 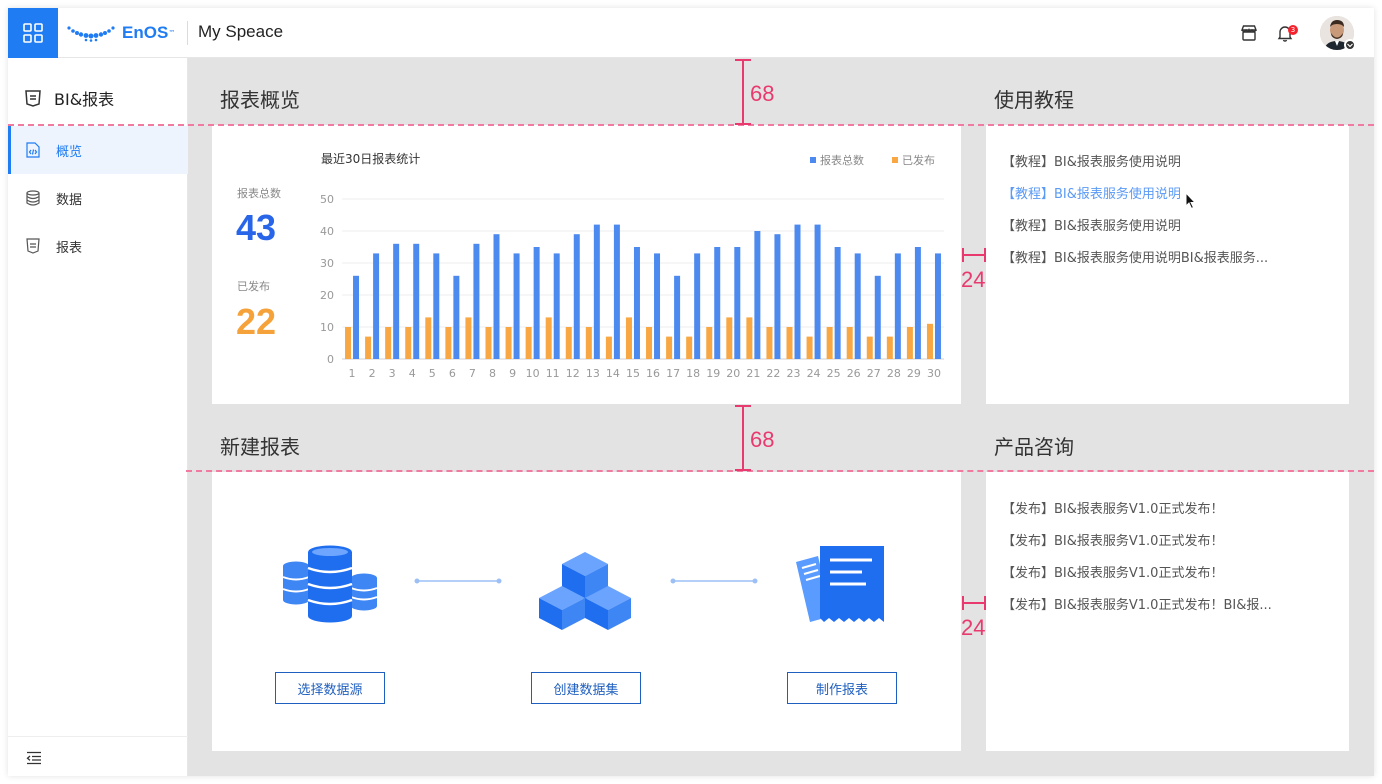 I want to click on x-tick-label: 18, so click(x=693, y=373).